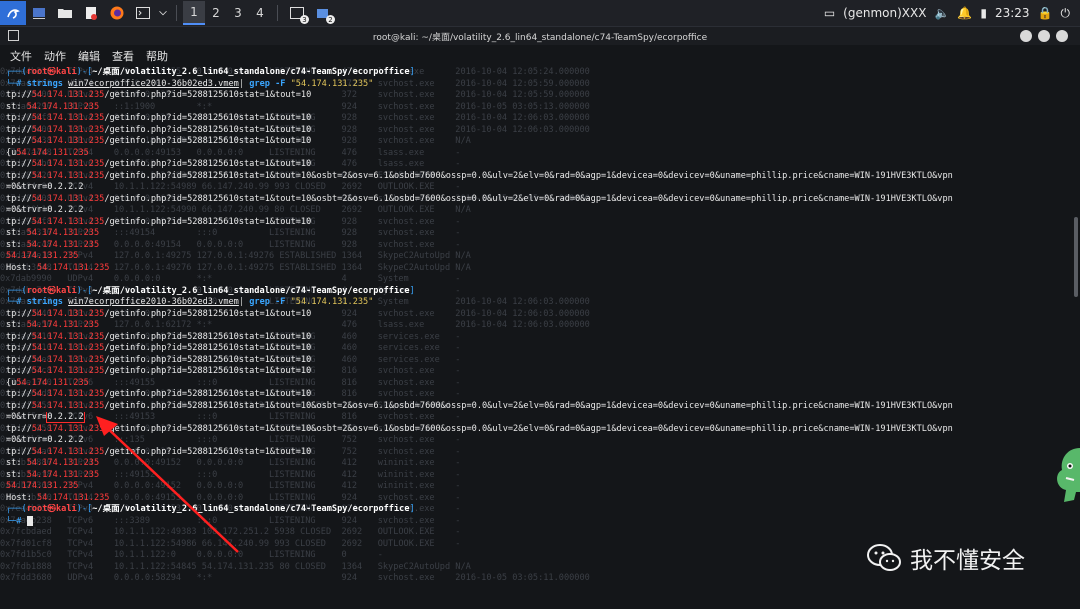 This screenshot has height=609, width=1080. Describe the element at coordinates (22, 497) in the screenshot. I see `output-prefix: Host:` at that location.